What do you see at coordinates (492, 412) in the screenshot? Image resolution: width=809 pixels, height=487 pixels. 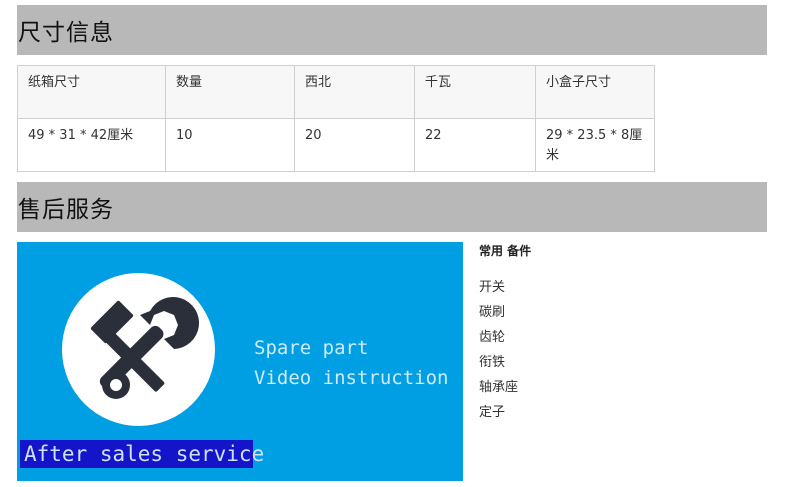 I see `list-item: 定子` at bounding box center [492, 412].